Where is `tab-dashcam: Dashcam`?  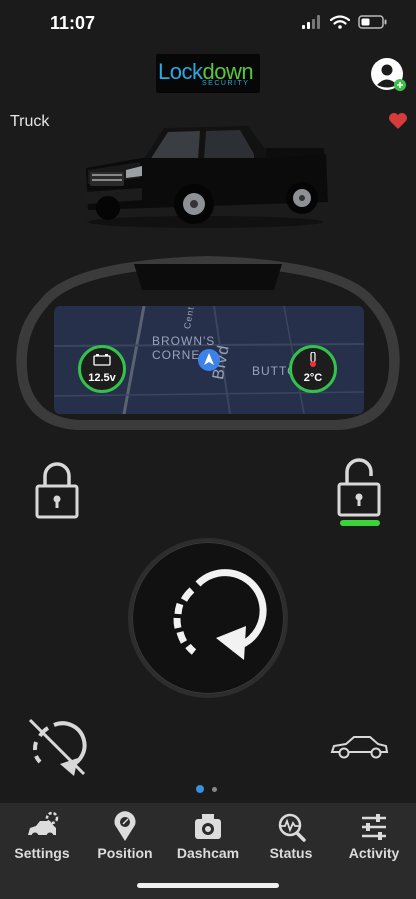 tab-dashcam: Dashcam is located at coordinates (208, 836).